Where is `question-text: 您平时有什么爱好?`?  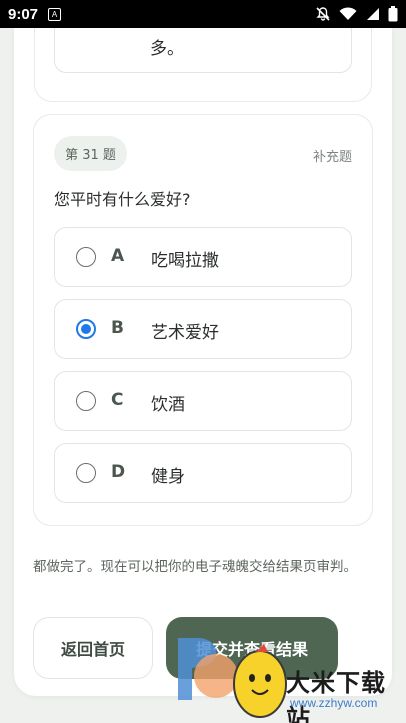
question-text: 您平时有什么爱好? is located at coordinates (122, 199).